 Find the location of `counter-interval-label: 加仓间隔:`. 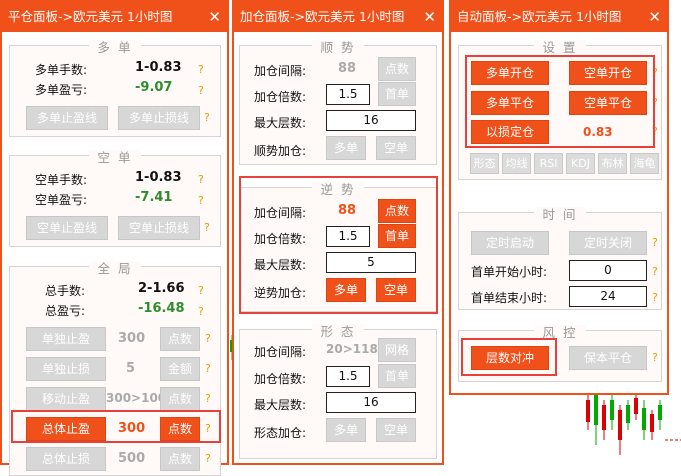

counter-interval-label: 加仓间隔: is located at coordinates (280, 213).